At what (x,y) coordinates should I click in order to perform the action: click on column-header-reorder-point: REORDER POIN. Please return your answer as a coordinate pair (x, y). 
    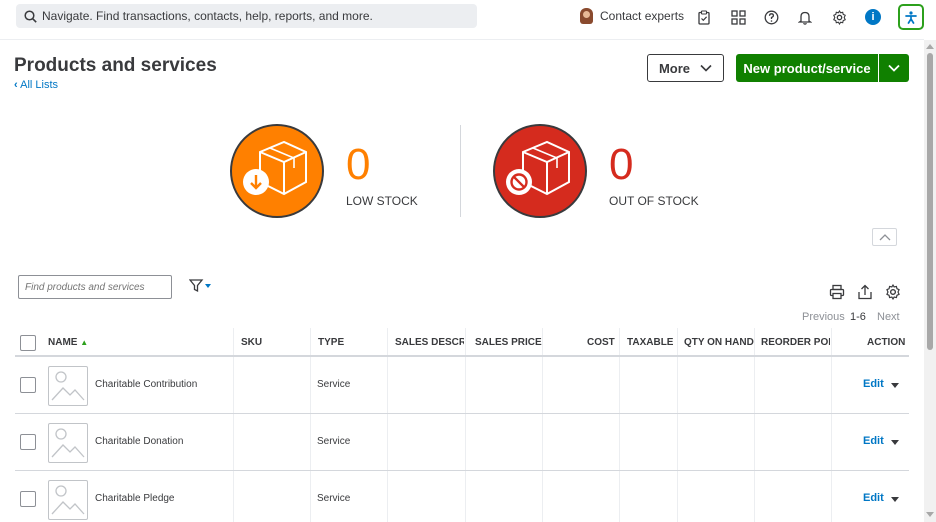
    Looking at the image, I should click on (795, 342).